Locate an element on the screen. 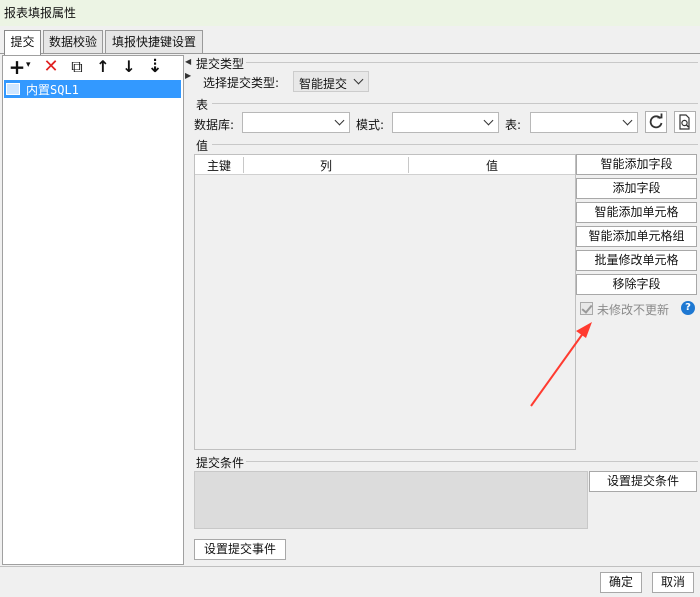 This screenshot has width=700, height=597. no-update-unmodified-label: 未修改不更新 is located at coordinates (633, 310).